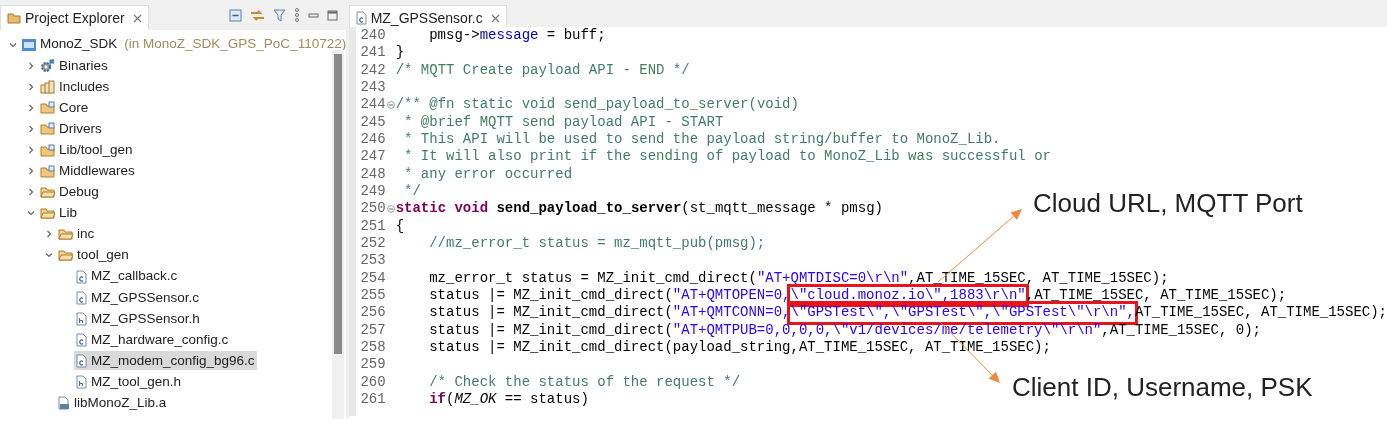 Image resolution: width=1387 pixels, height=425 pixels. I want to click on line-number: 248, so click(372, 174).